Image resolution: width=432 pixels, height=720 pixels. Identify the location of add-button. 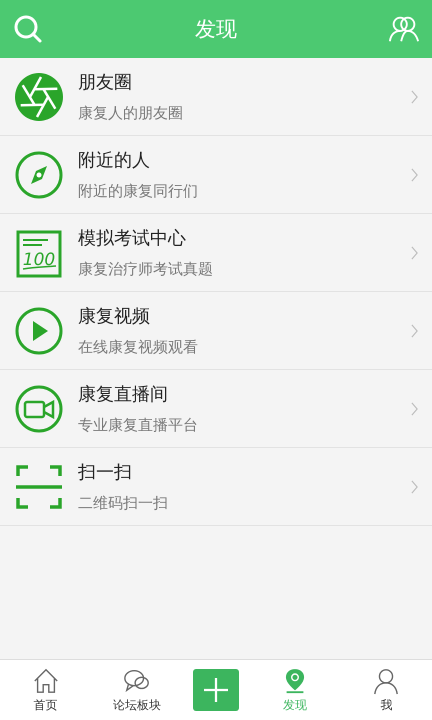
(215, 690).